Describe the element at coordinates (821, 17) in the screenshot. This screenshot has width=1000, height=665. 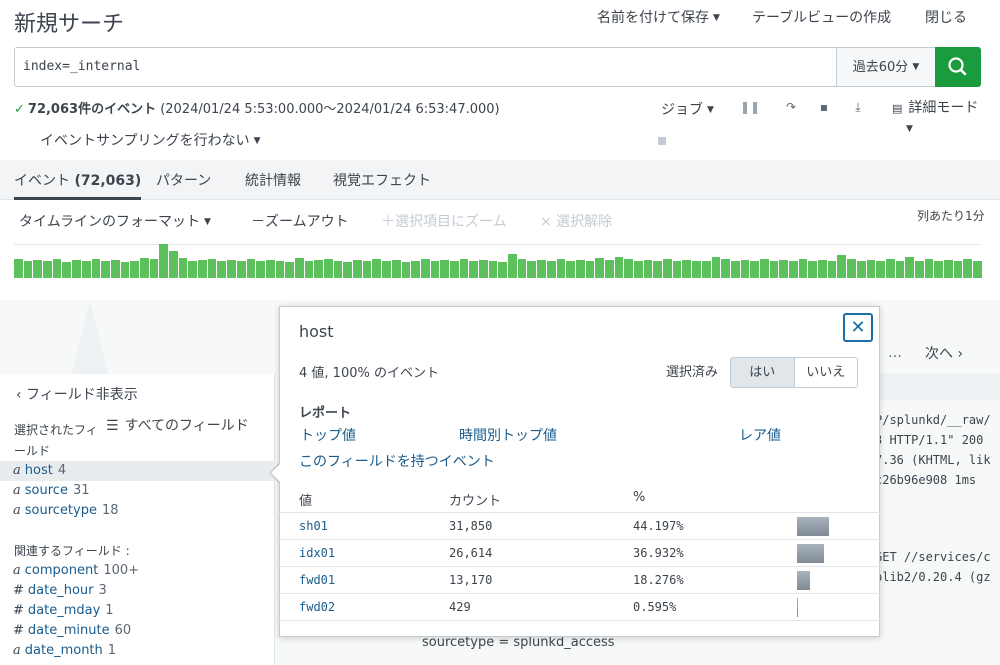
I see `create-table-view-button: テーブルビューの作成` at that location.